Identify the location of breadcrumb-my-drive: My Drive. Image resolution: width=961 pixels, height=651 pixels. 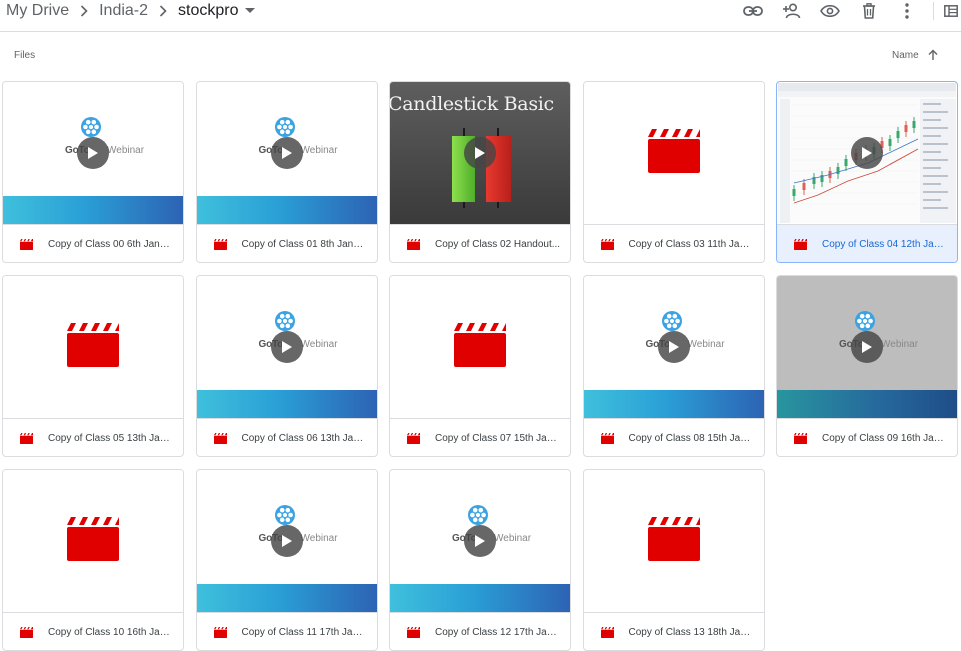
(37, 11).